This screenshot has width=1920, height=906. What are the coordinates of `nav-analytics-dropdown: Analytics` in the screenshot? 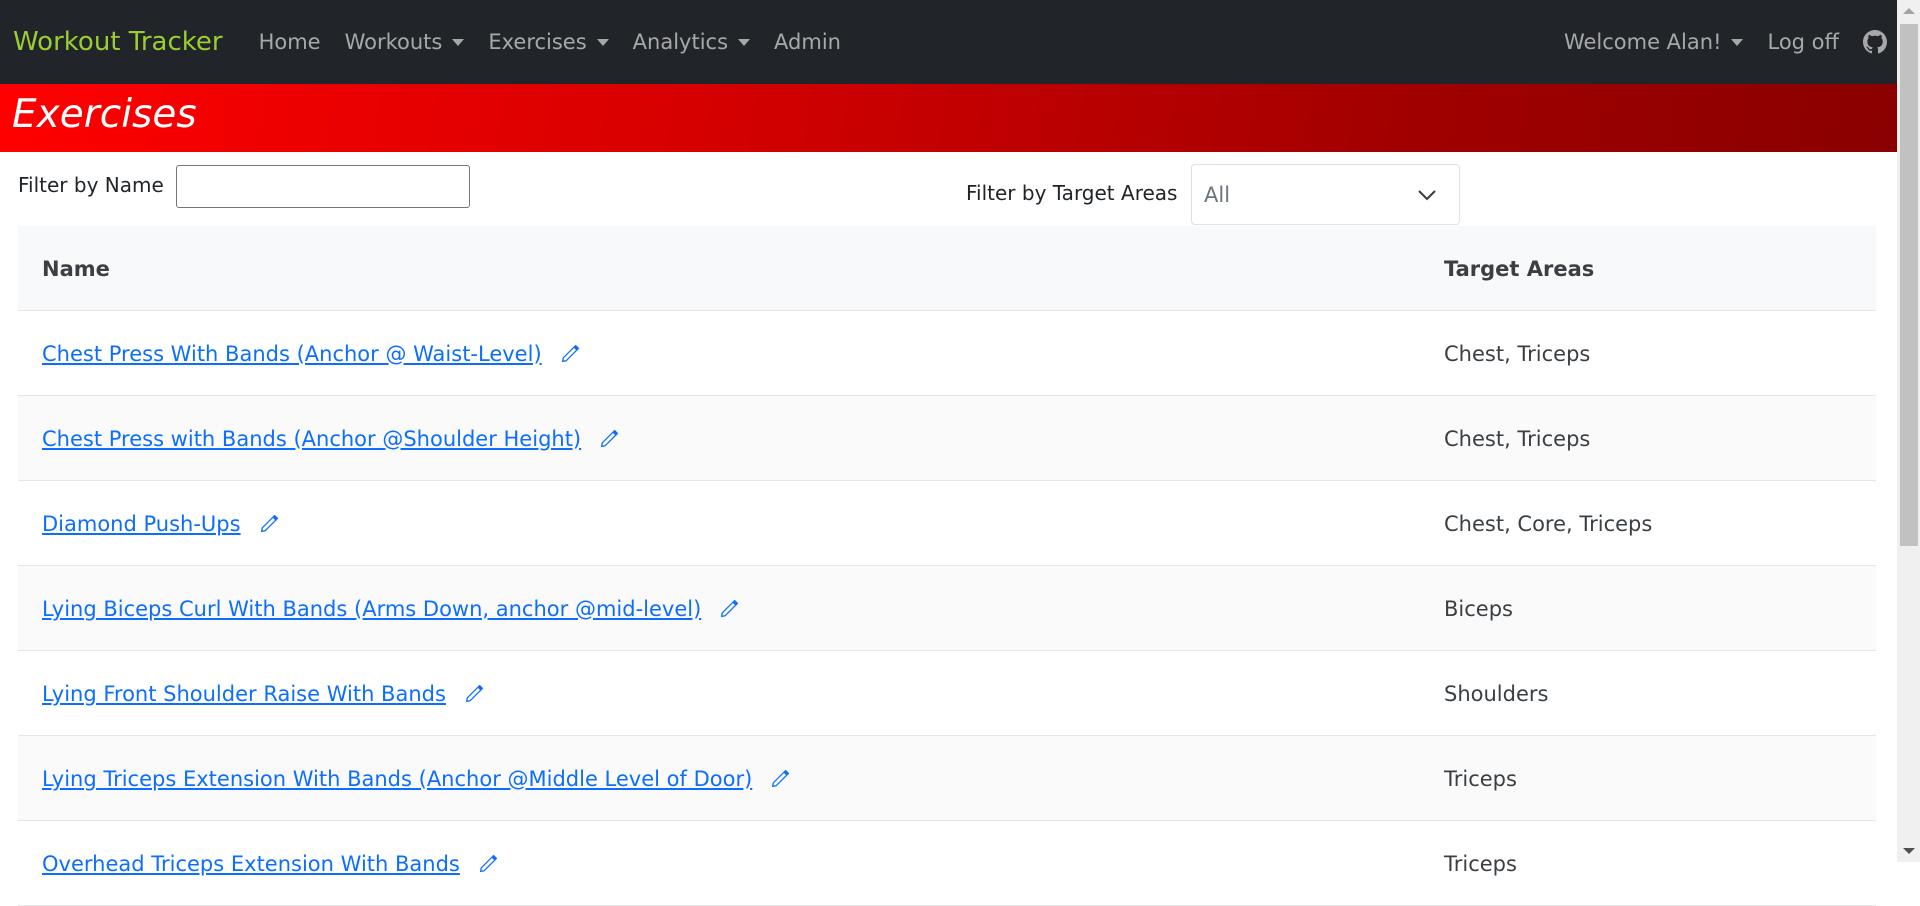 It's located at (691, 42).